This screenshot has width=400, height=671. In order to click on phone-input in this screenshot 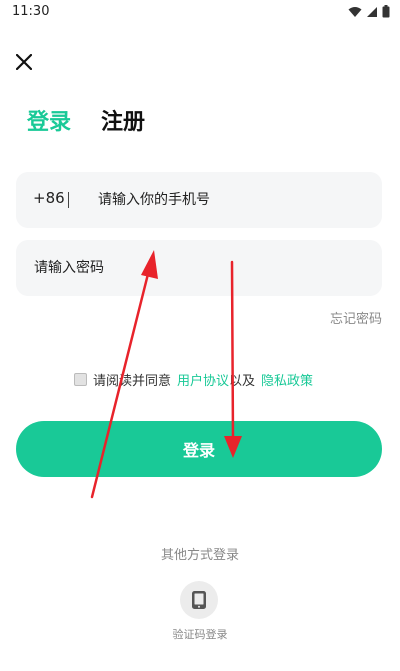, I will do `click(233, 200)`.